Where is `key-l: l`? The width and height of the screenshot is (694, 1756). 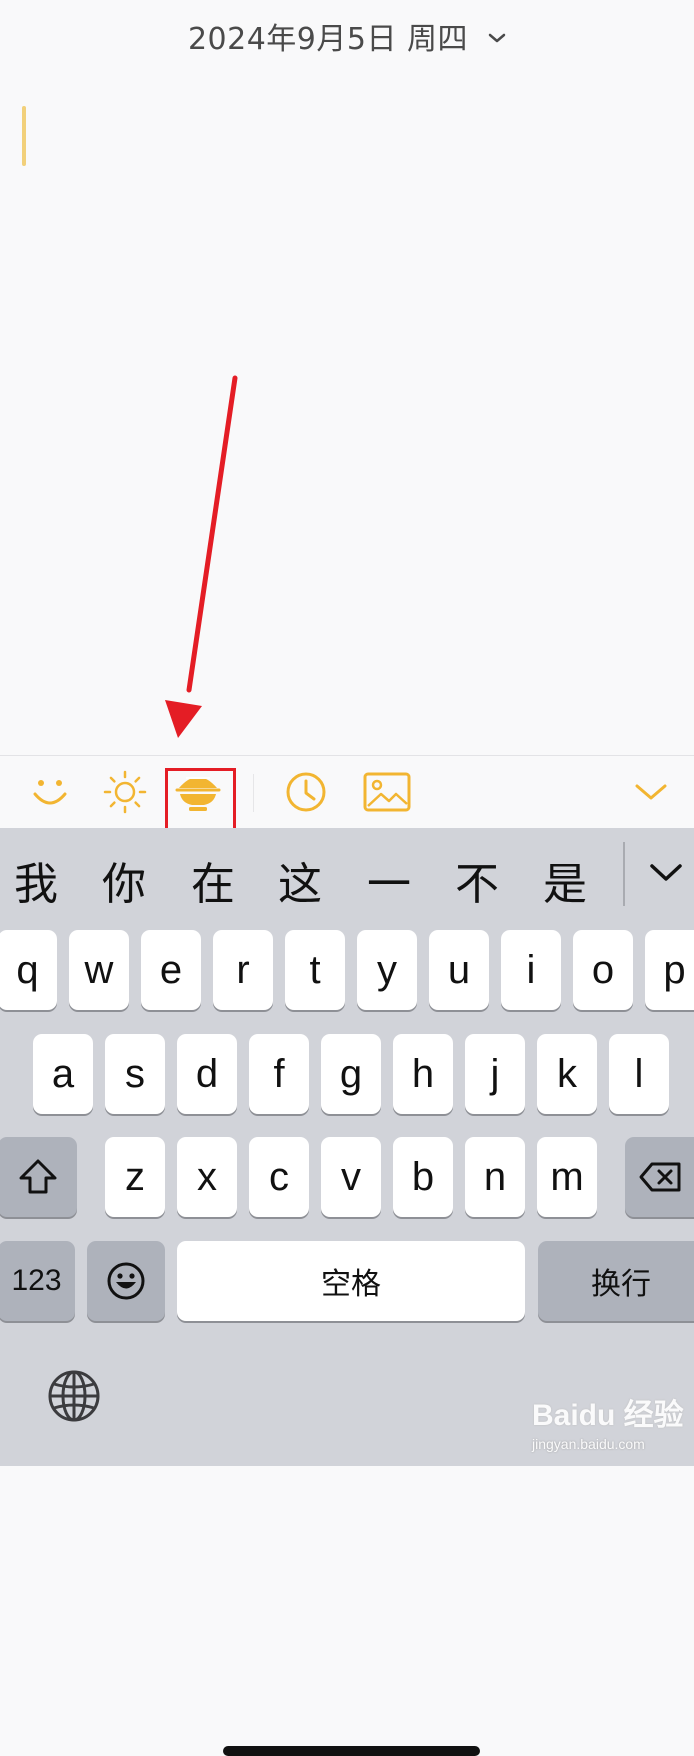 key-l: l is located at coordinates (639, 1074).